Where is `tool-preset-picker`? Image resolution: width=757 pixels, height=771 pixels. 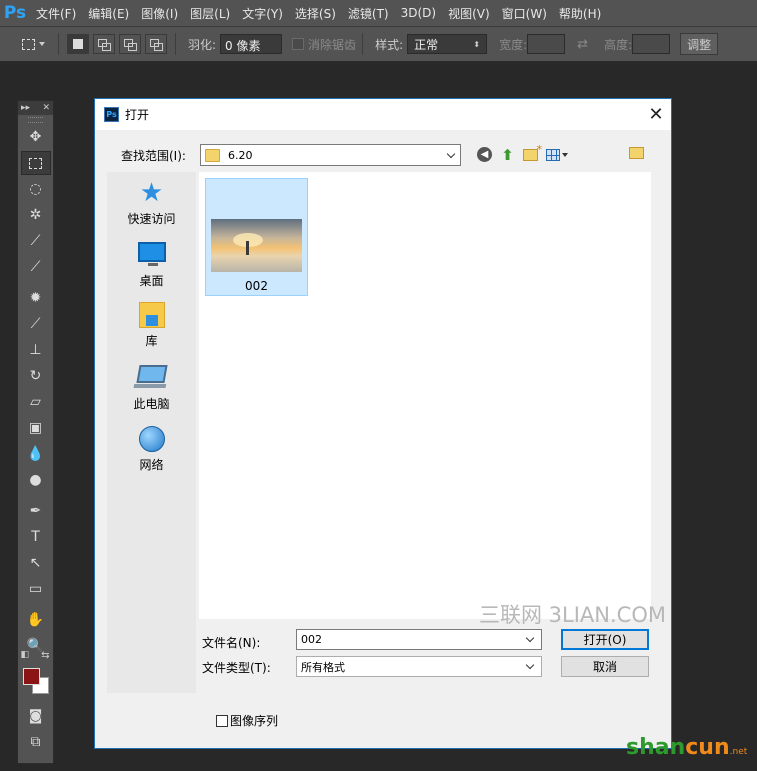
tool-preset-picker is located at coordinates (33, 44).